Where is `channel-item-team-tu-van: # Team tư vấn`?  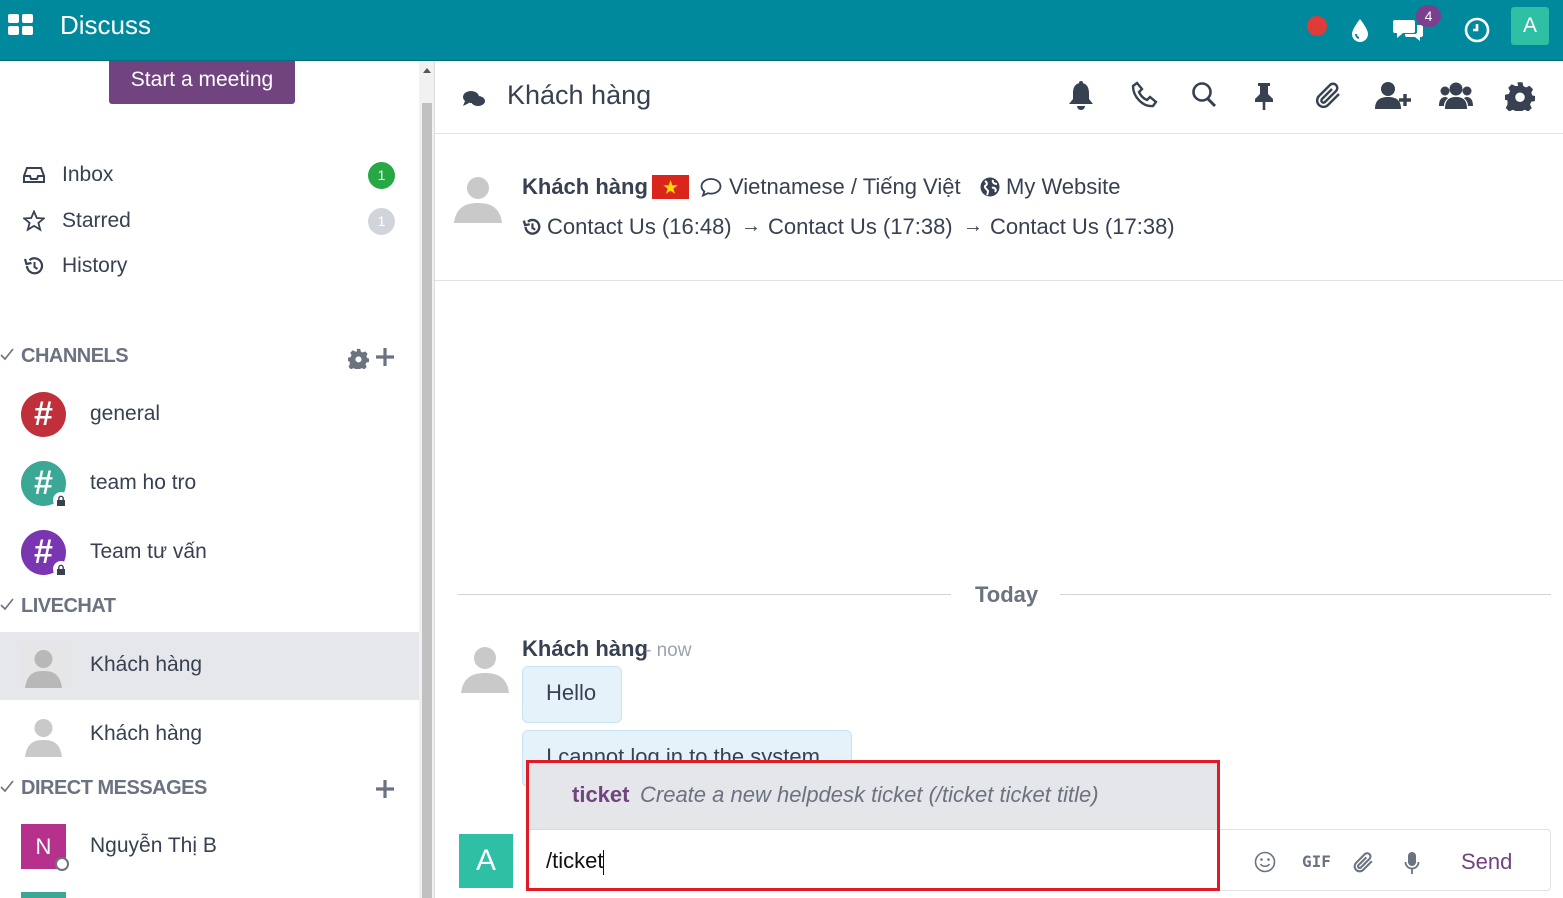
channel-item-team-tu-van: # Team tư vấn is located at coordinates (209, 553).